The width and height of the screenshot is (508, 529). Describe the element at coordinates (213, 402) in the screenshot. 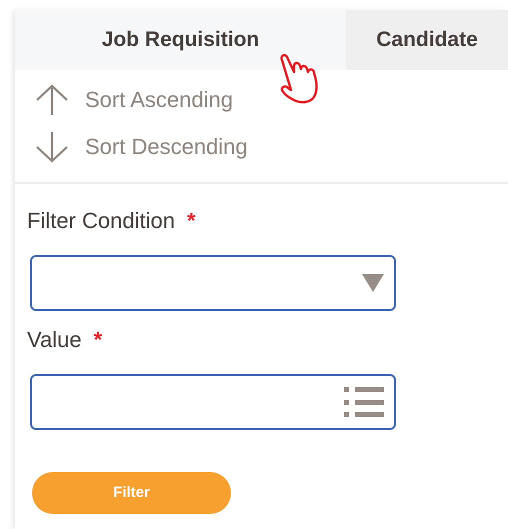

I see `input-field` at that location.